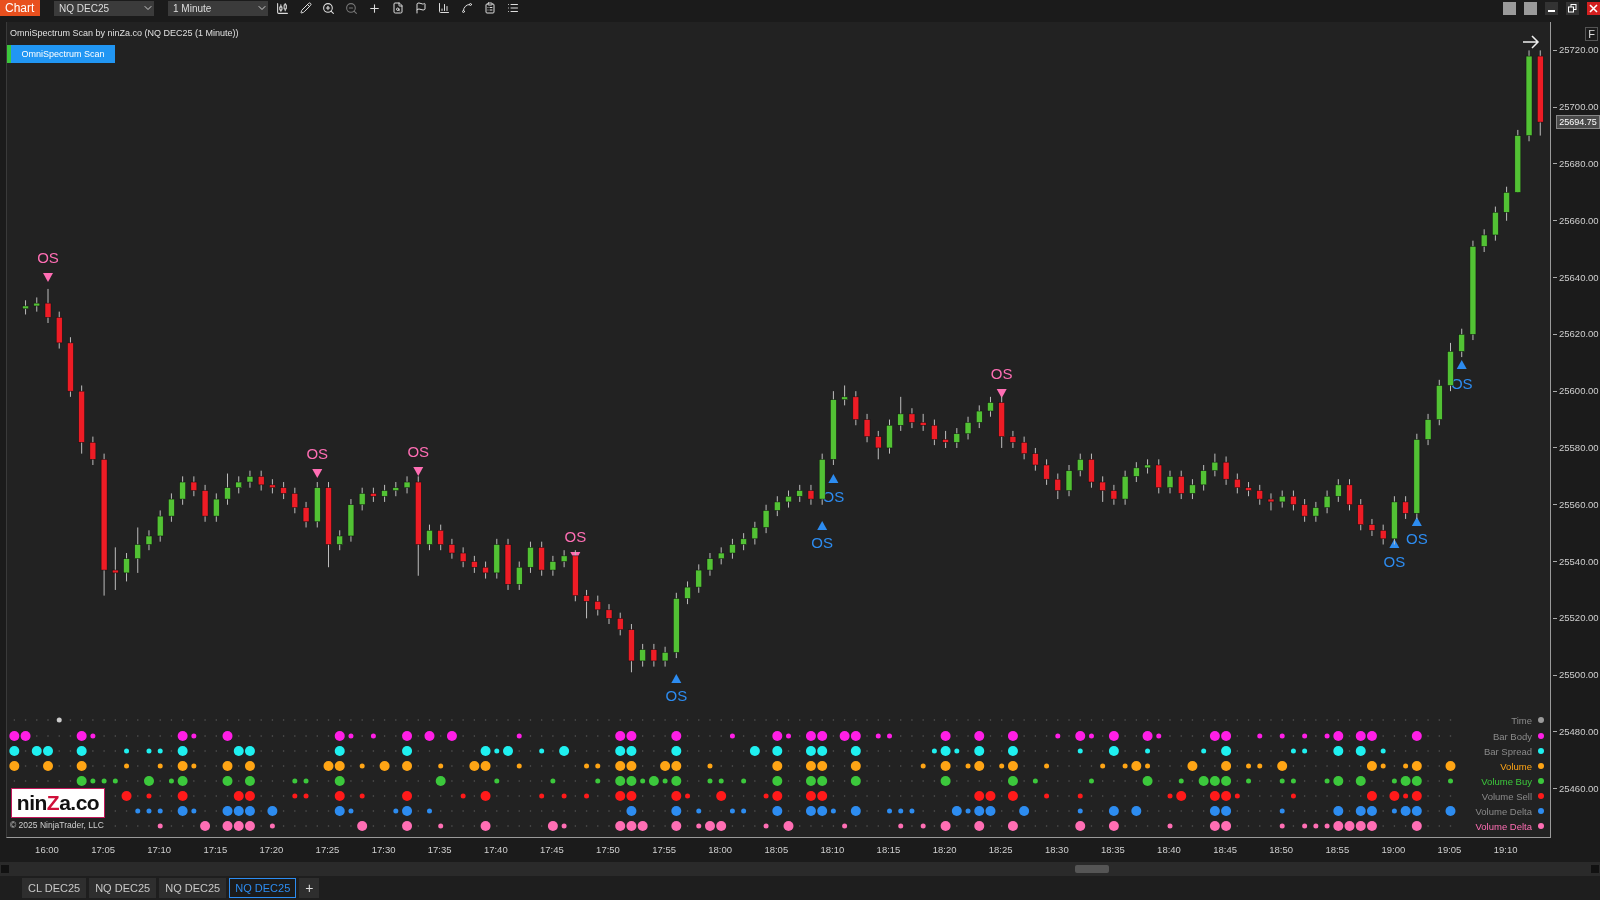 The height and width of the screenshot is (900, 1600). What do you see at coordinates (309, 888) in the screenshot?
I see `add-tab-button: +` at bounding box center [309, 888].